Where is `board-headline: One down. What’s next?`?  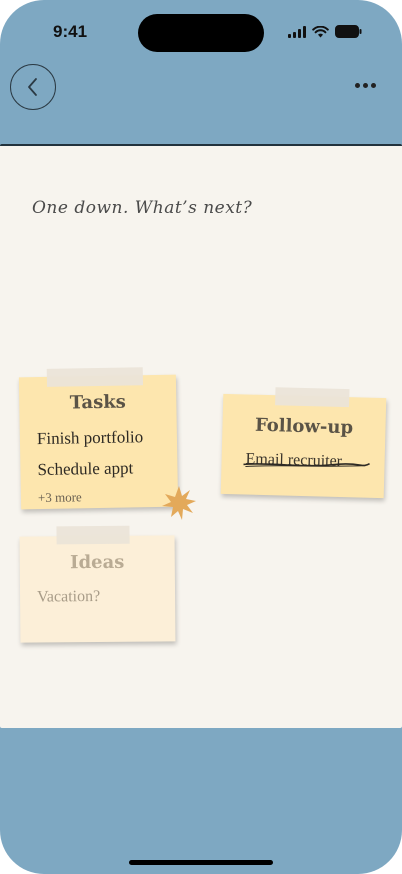 board-headline: One down. What’s next? is located at coordinates (142, 208).